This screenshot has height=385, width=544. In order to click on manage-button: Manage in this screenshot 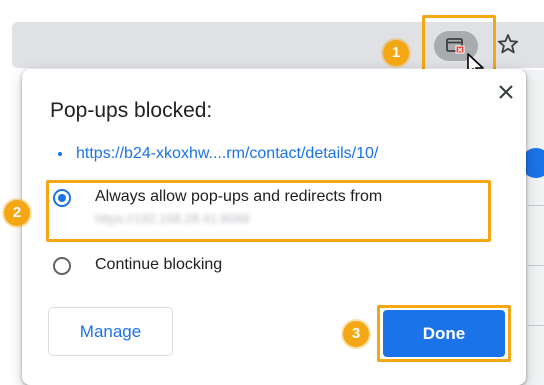, I will do `click(110, 331)`.